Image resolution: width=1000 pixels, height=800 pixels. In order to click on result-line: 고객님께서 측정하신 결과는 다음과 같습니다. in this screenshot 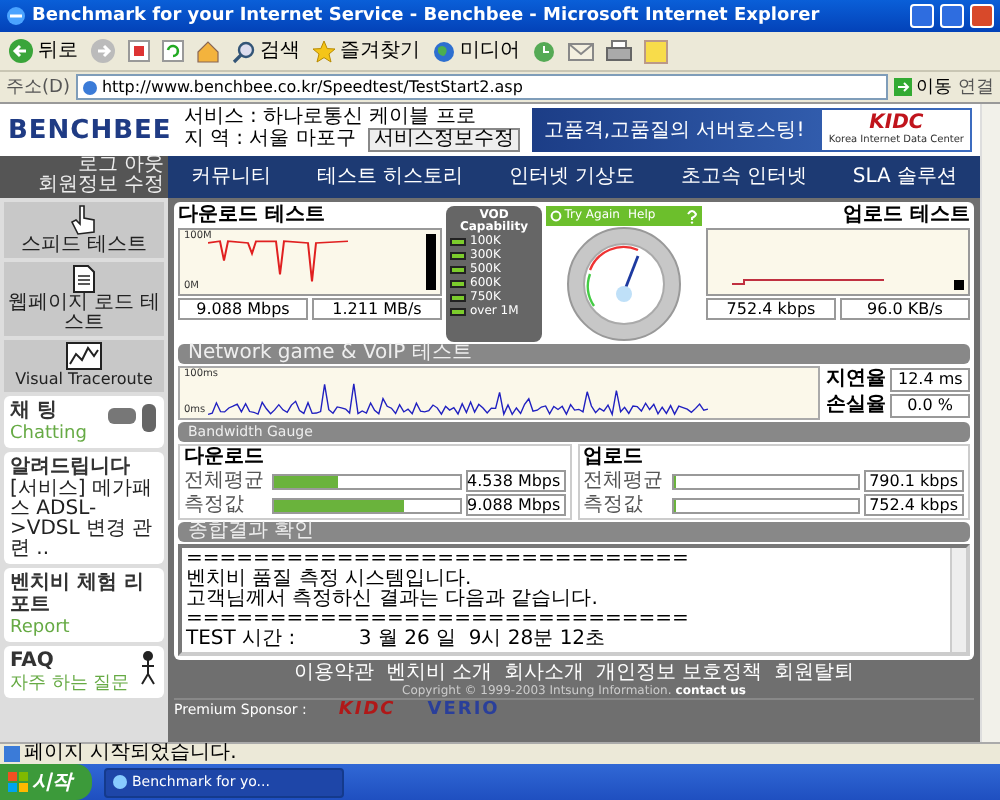, I will do `click(393, 600)`.